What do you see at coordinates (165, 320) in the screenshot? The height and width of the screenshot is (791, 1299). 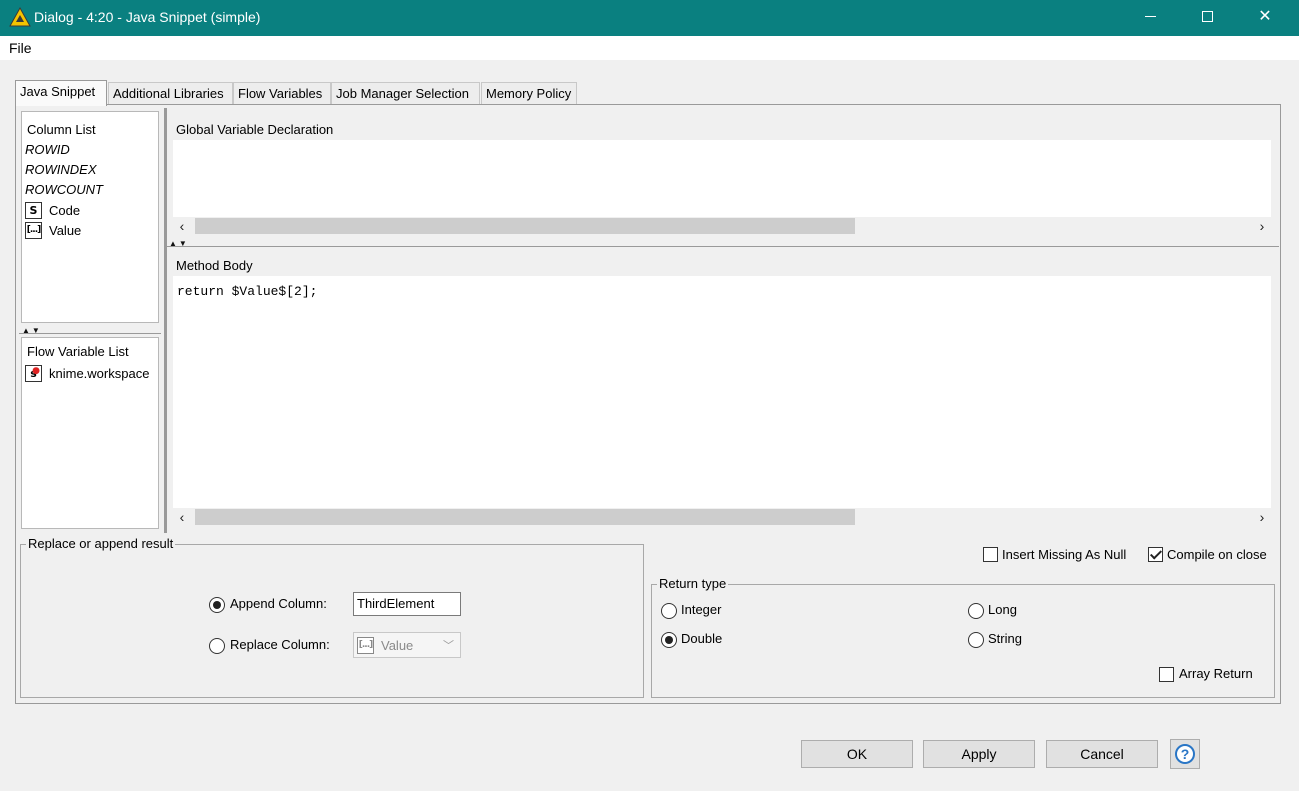 I see `vertical-splitter` at bounding box center [165, 320].